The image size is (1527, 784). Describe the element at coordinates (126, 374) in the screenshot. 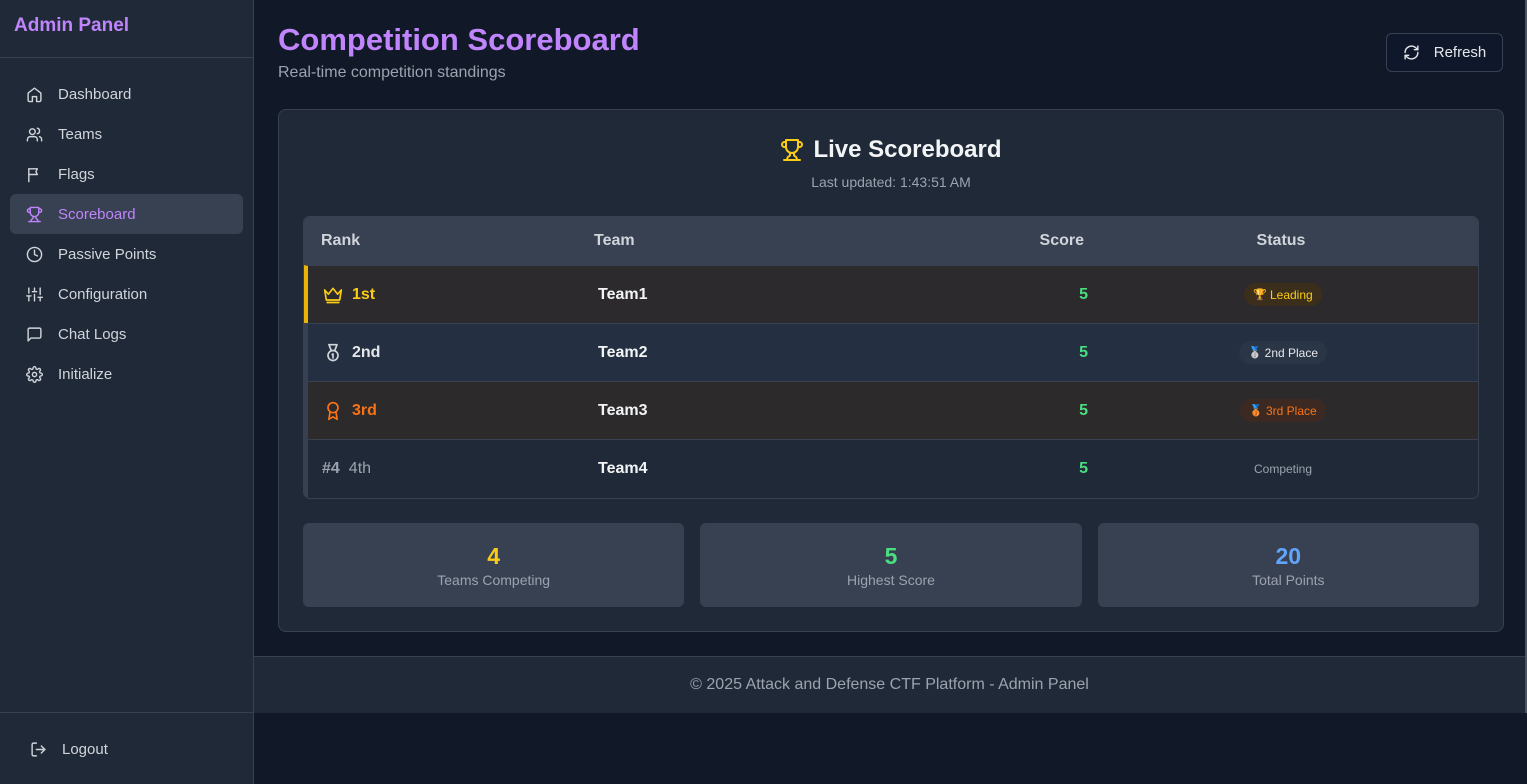

I see `sidebar-item-initialize: Initialize` at that location.